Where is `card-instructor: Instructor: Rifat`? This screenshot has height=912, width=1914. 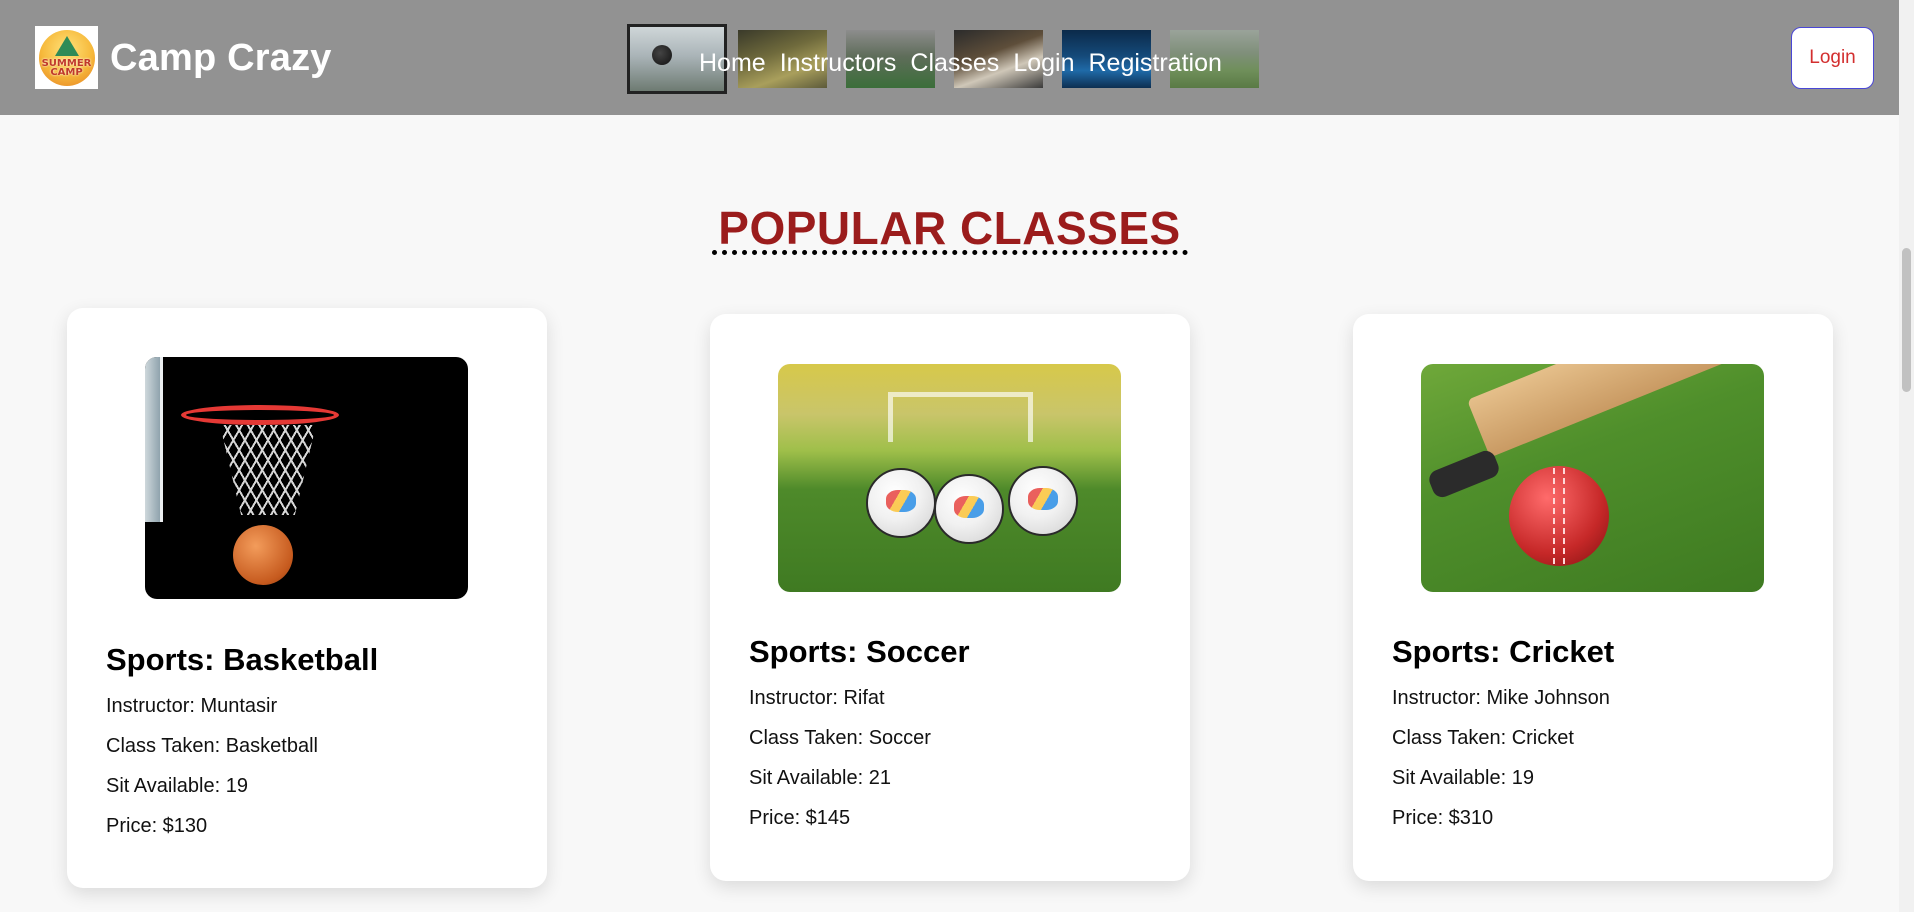 card-instructor: Instructor: Rifat is located at coordinates (817, 698).